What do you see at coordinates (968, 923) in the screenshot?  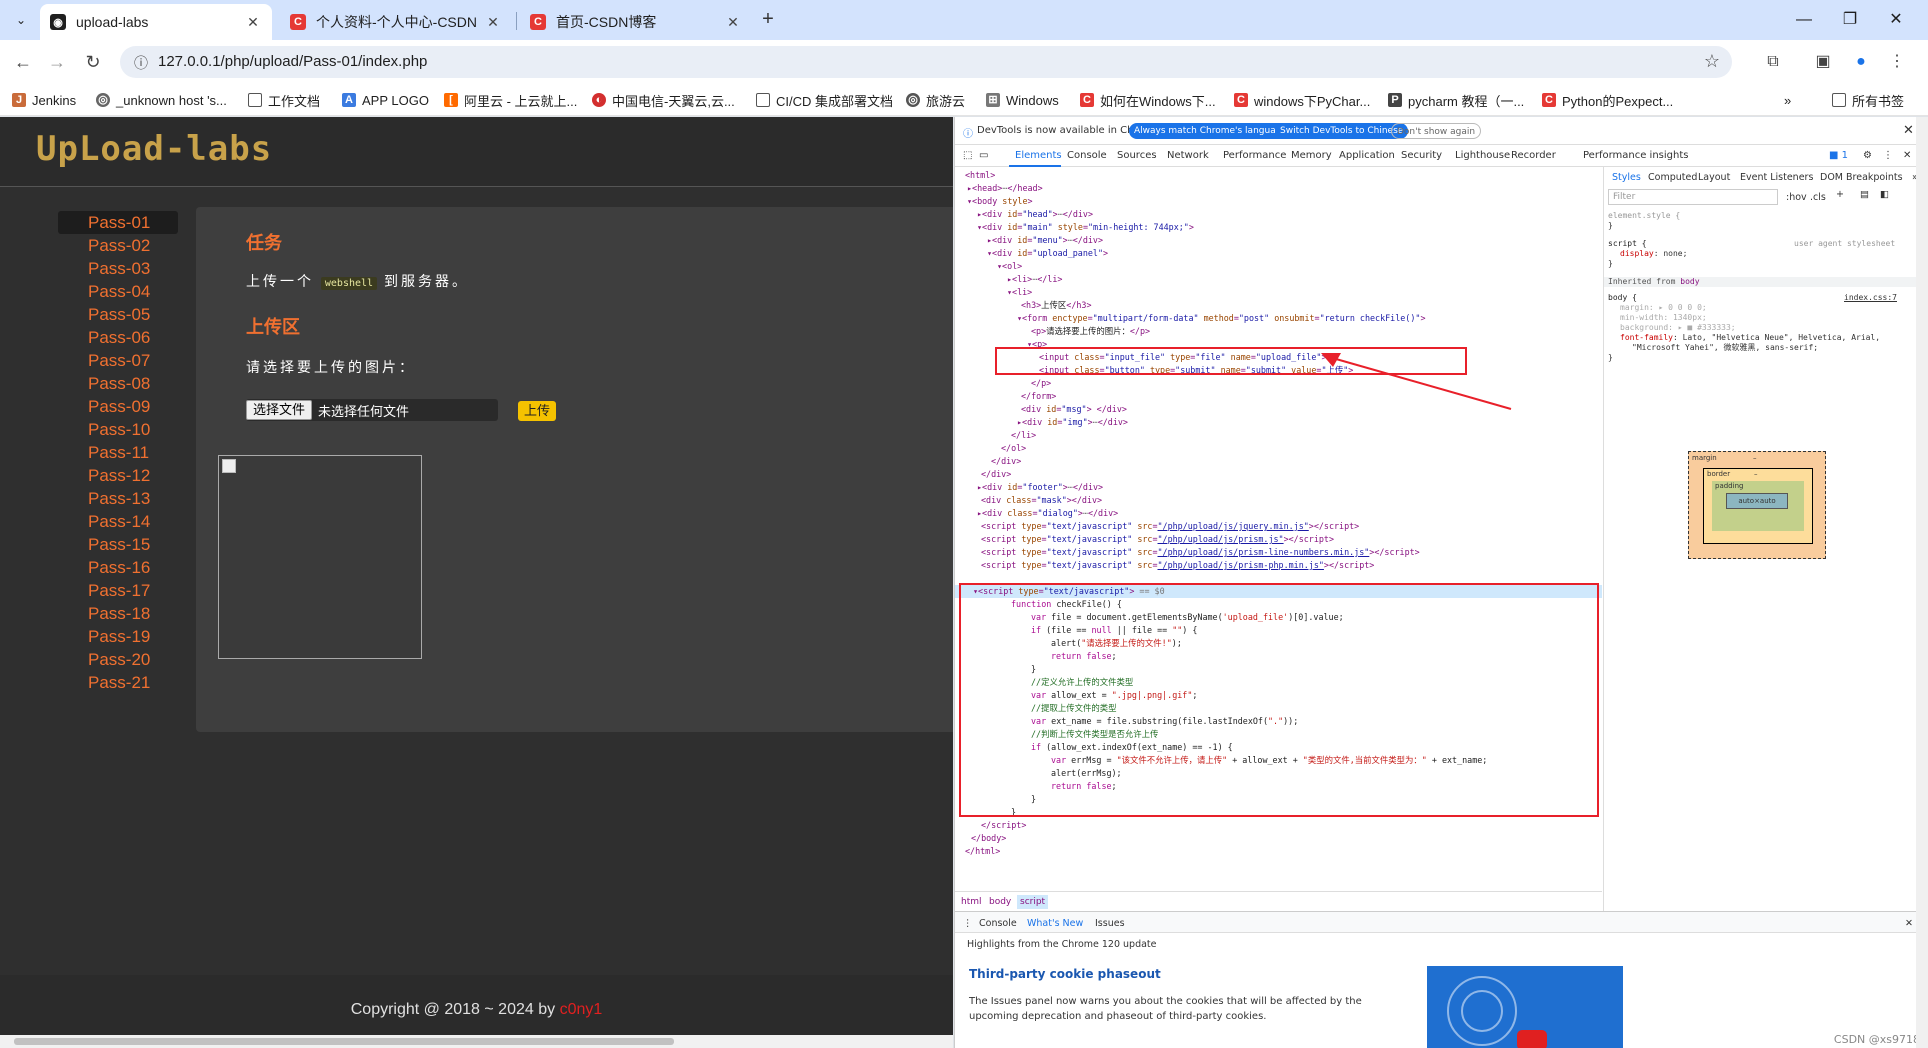 I see `drawer-menu-icon: ⋮` at bounding box center [968, 923].